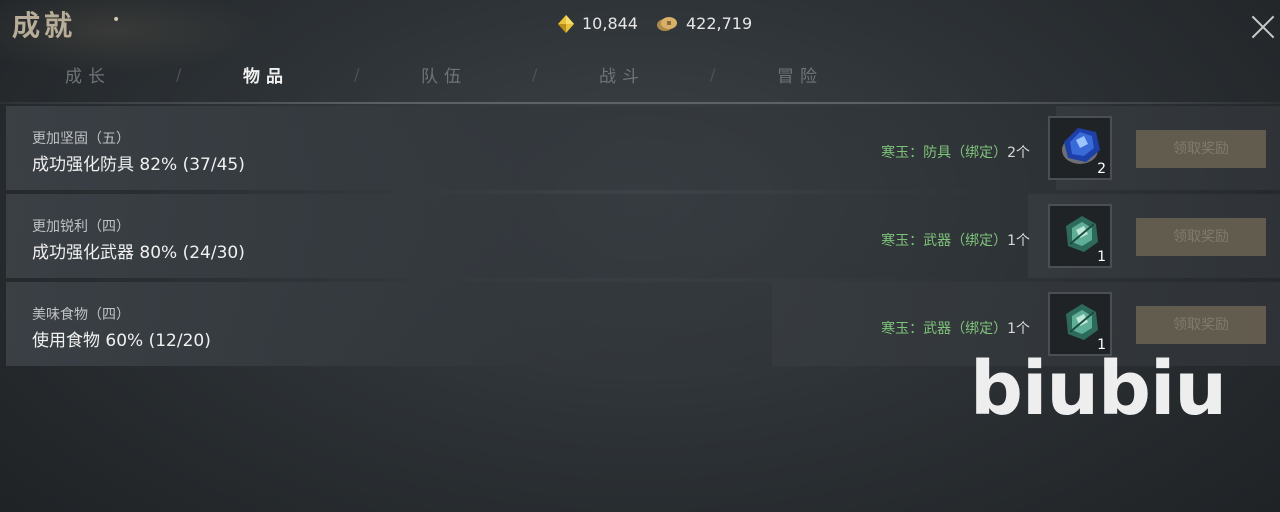 The width and height of the screenshot is (1280, 512). Describe the element at coordinates (444, 74) in the screenshot. I see `tab-team: 队伍` at that location.